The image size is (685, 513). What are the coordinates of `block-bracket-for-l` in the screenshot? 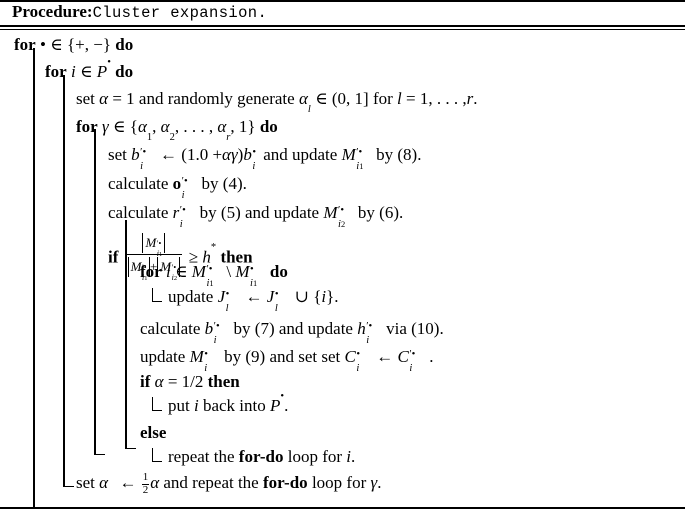 It's located at (157, 295).